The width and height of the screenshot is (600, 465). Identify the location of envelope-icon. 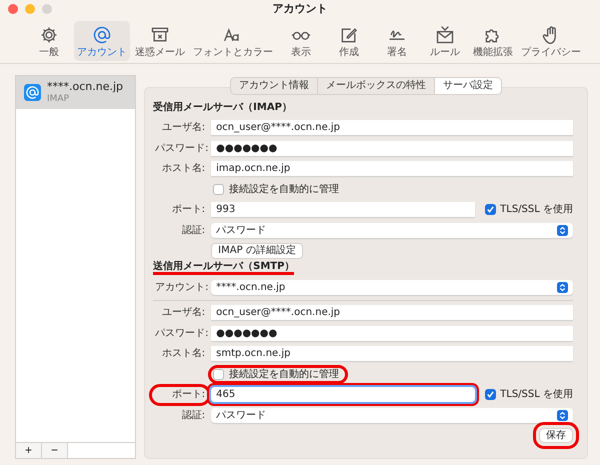
(445, 35).